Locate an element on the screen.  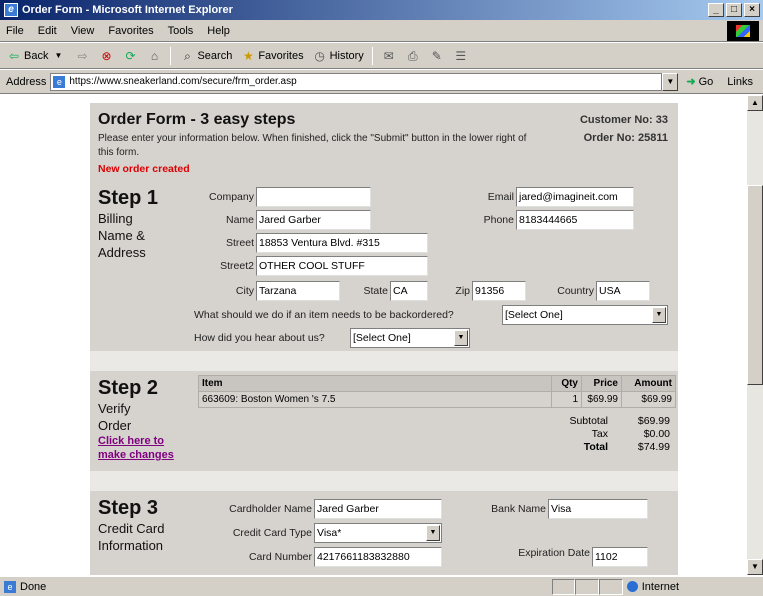
address-dropdown-button: ▼ is located at coordinates (670, 81).